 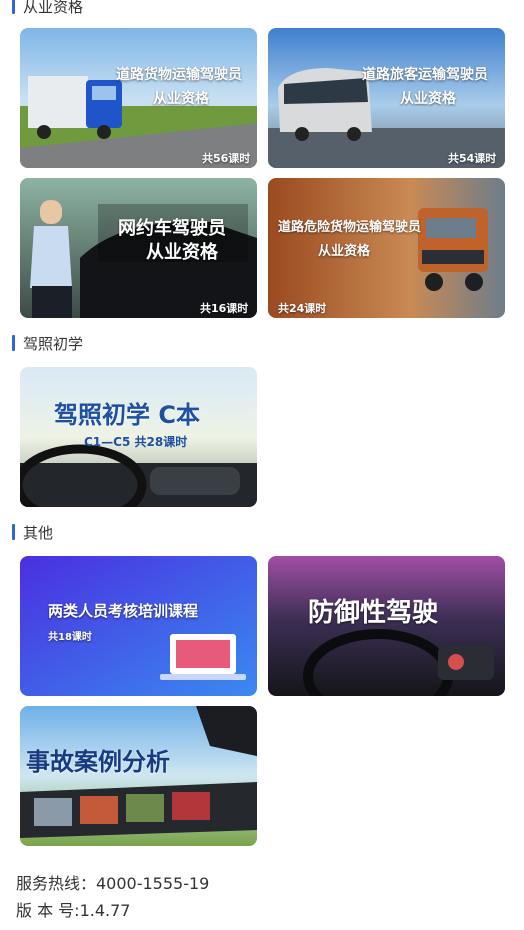 I want to click on tanker-truck-image, so click(x=386, y=248).